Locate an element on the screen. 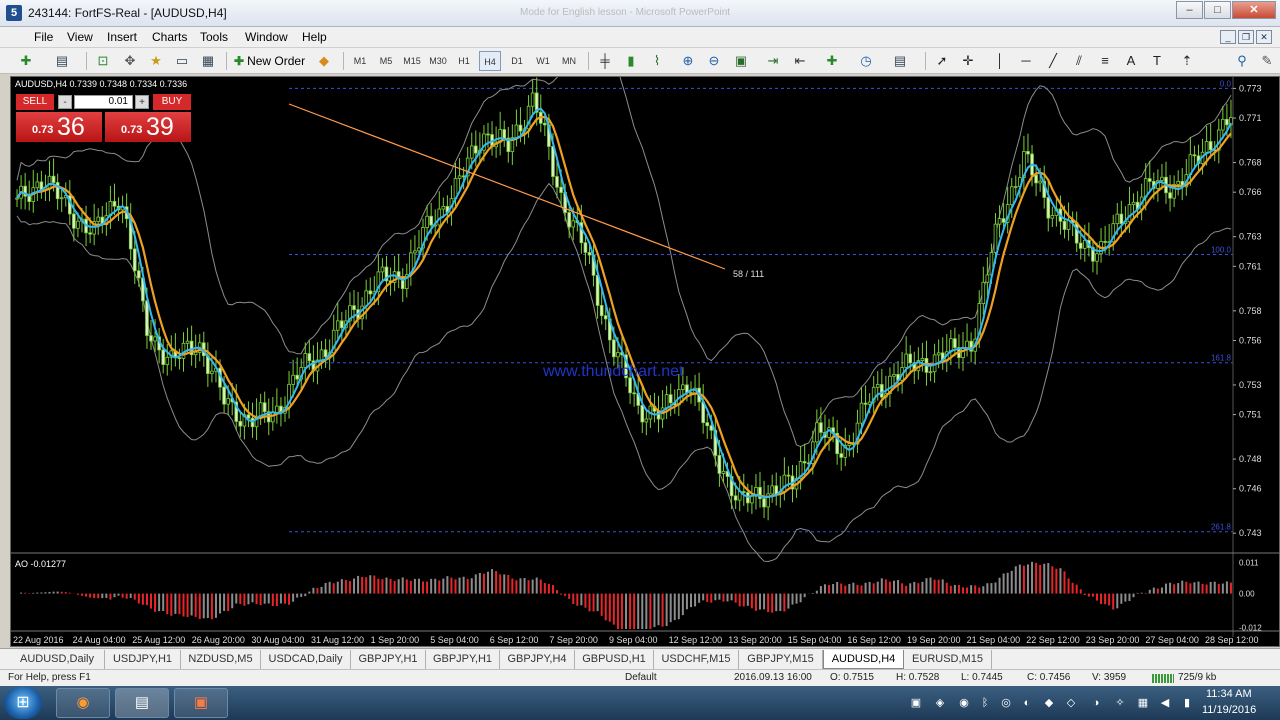 The width and height of the screenshot is (1280, 720). tray-app-icon: ▣ is located at coordinates (916, 703).